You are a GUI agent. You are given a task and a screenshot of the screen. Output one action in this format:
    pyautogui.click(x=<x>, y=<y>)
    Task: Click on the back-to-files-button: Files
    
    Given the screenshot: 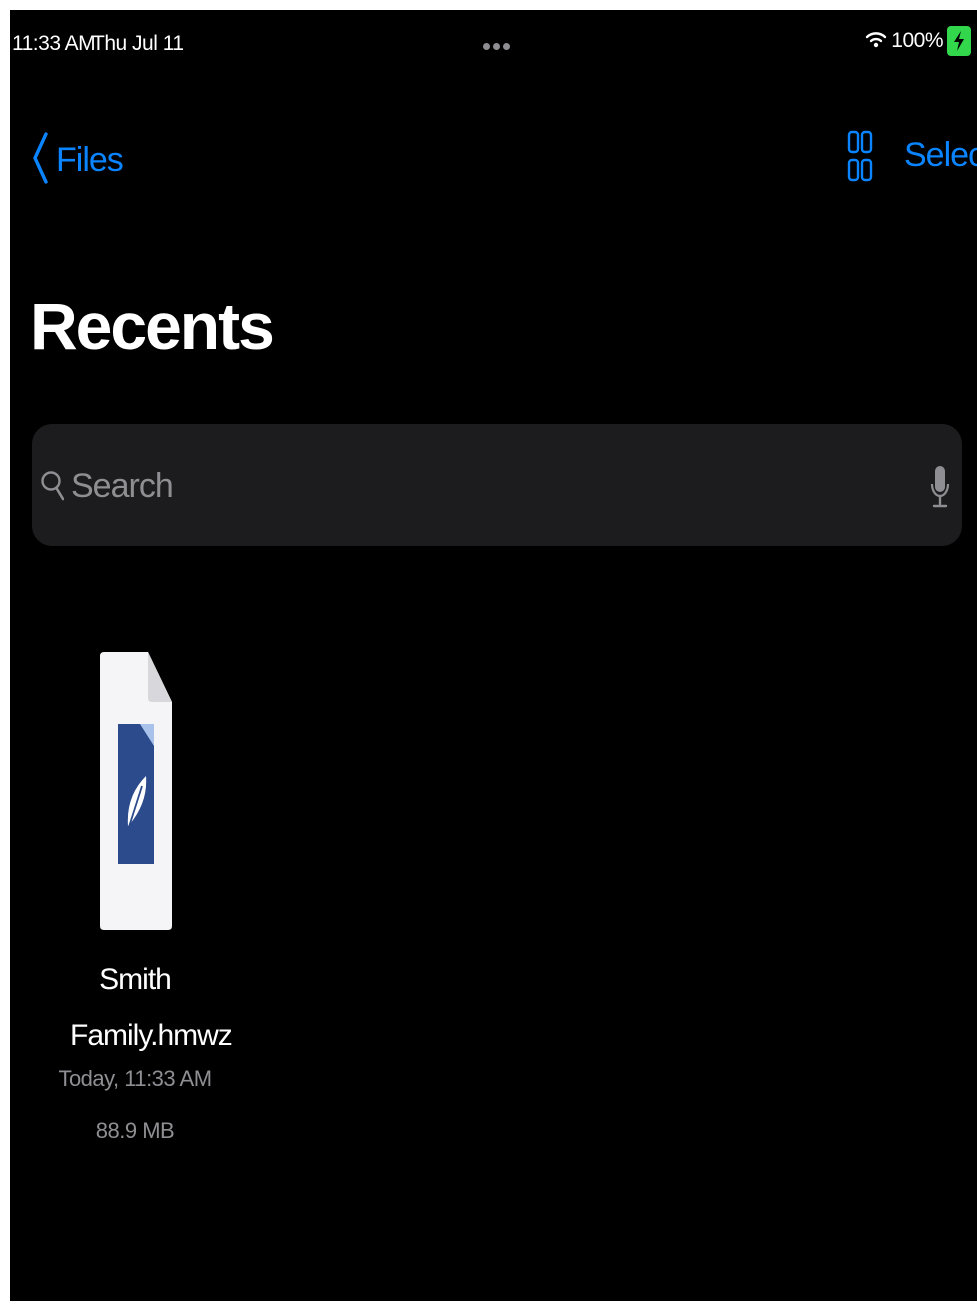 What is the action you would take?
    pyautogui.click(x=78, y=160)
    